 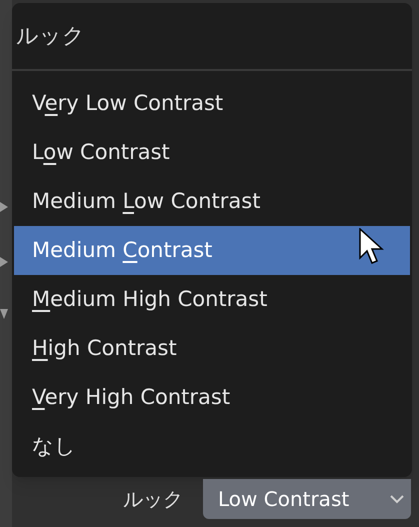 I want to click on menu-item: Very Low Contrast, so click(x=212, y=103).